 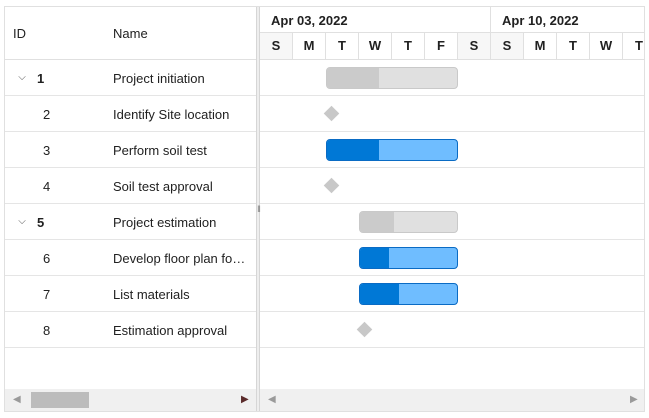 What do you see at coordinates (171, 114) in the screenshot?
I see `cell-name: Identify Site location` at bounding box center [171, 114].